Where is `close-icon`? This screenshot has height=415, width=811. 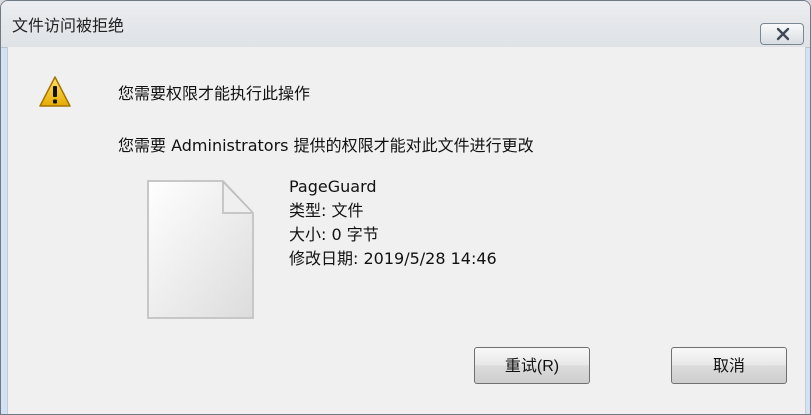
close-icon is located at coordinates (783, 34).